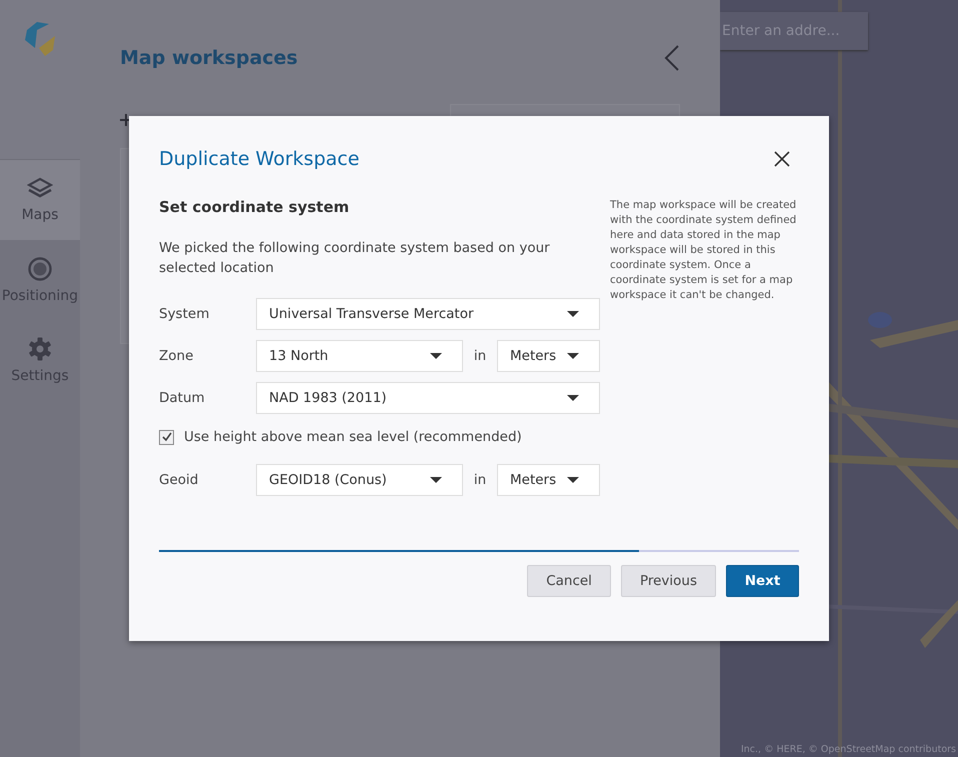 The image size is (958, 757). I want to click on dialog-button: Next, so click(762, 581).